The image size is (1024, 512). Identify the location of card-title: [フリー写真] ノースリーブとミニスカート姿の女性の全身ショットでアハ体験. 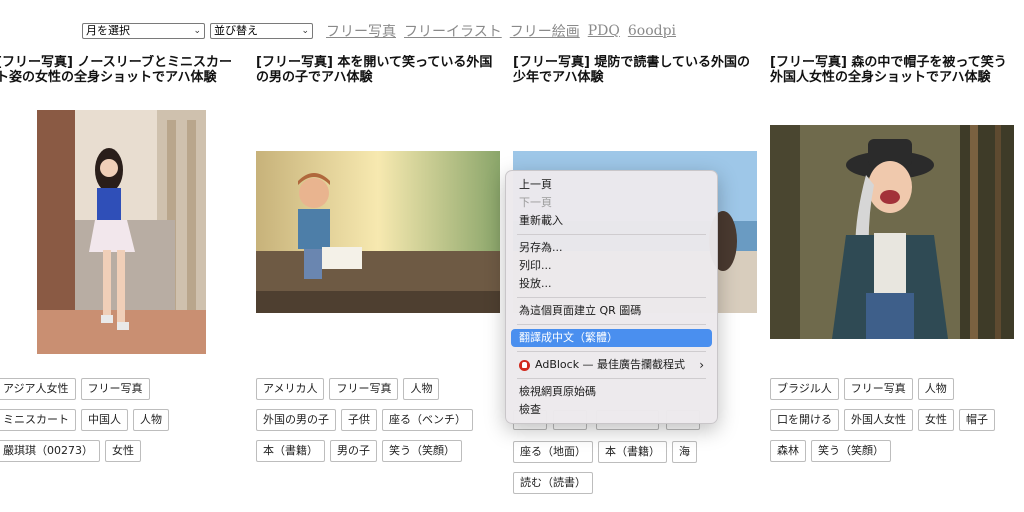
(122, 71).